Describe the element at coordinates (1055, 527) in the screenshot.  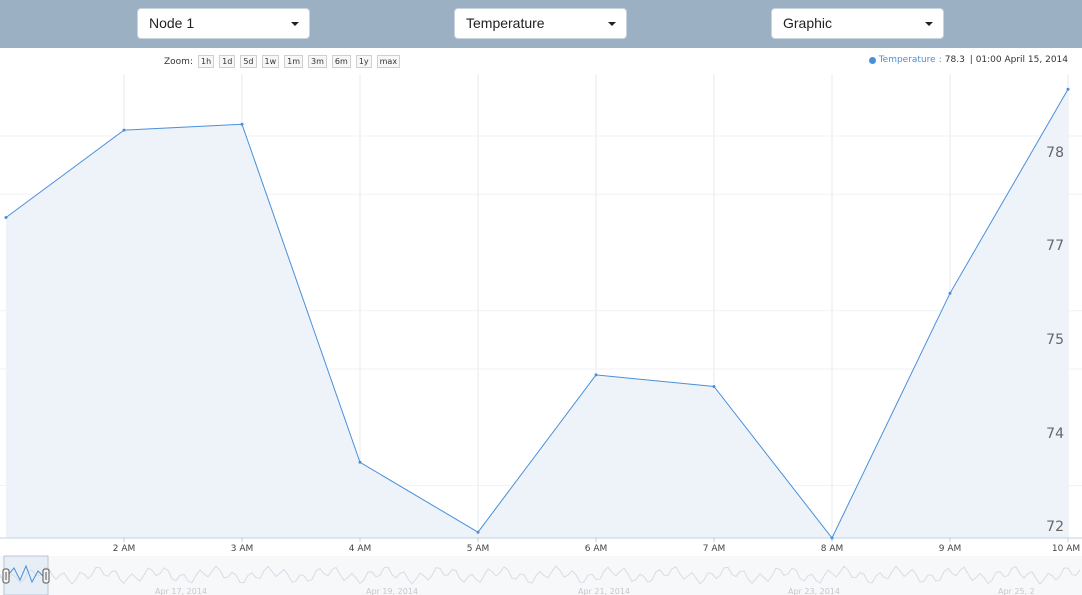
I see `y-tick-label: 72` at that location.